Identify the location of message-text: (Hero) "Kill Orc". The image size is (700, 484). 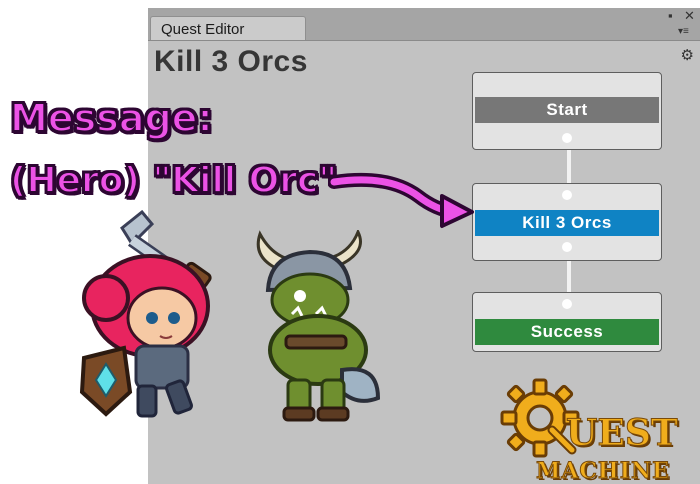
(173, 180).